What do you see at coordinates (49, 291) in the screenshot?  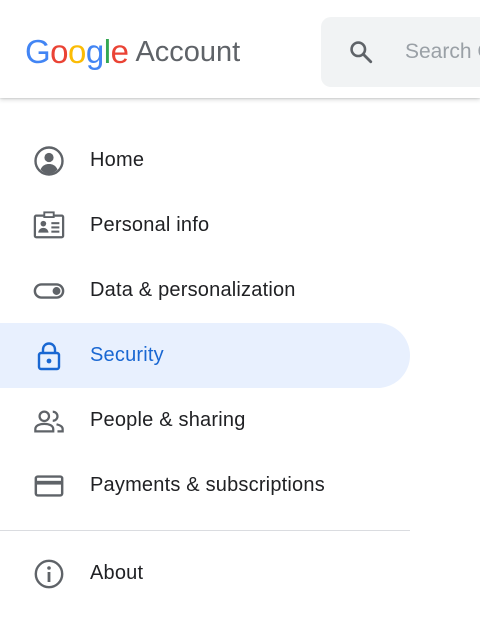 I see `toggle-icon` at bounding box center [49, 291].